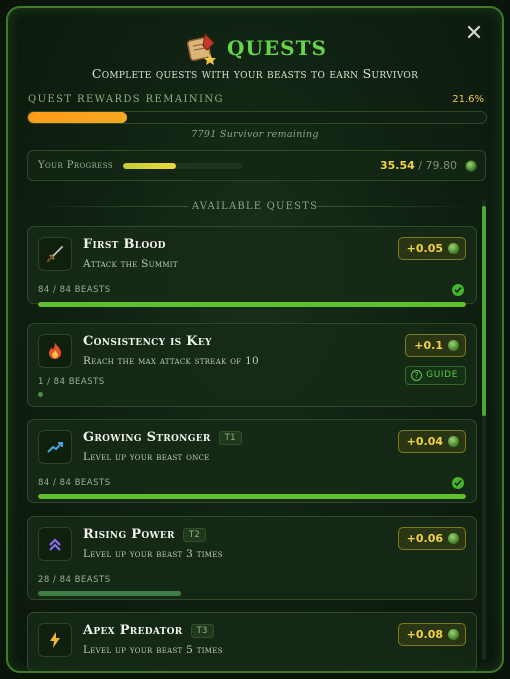 The image size is (510, 679). I want to click on scroll-quill-icon, so click(201, 48).